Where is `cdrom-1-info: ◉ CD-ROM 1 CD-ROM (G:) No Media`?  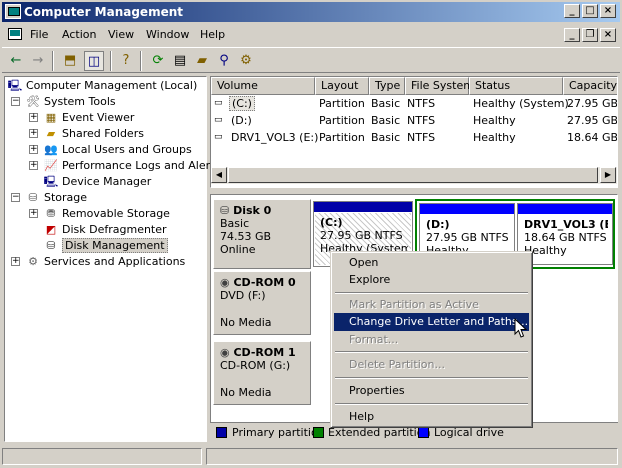
cdrom-1-info: ◉ CD-ROM 1 CD-ROM (G:) No Media is located at coordinates (262, 373).